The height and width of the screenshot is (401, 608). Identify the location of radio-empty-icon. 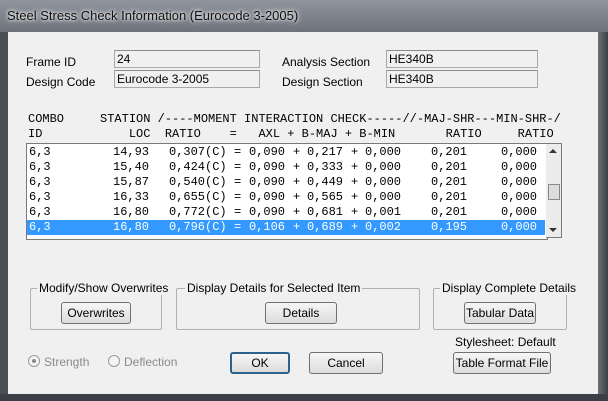
(114, 361).